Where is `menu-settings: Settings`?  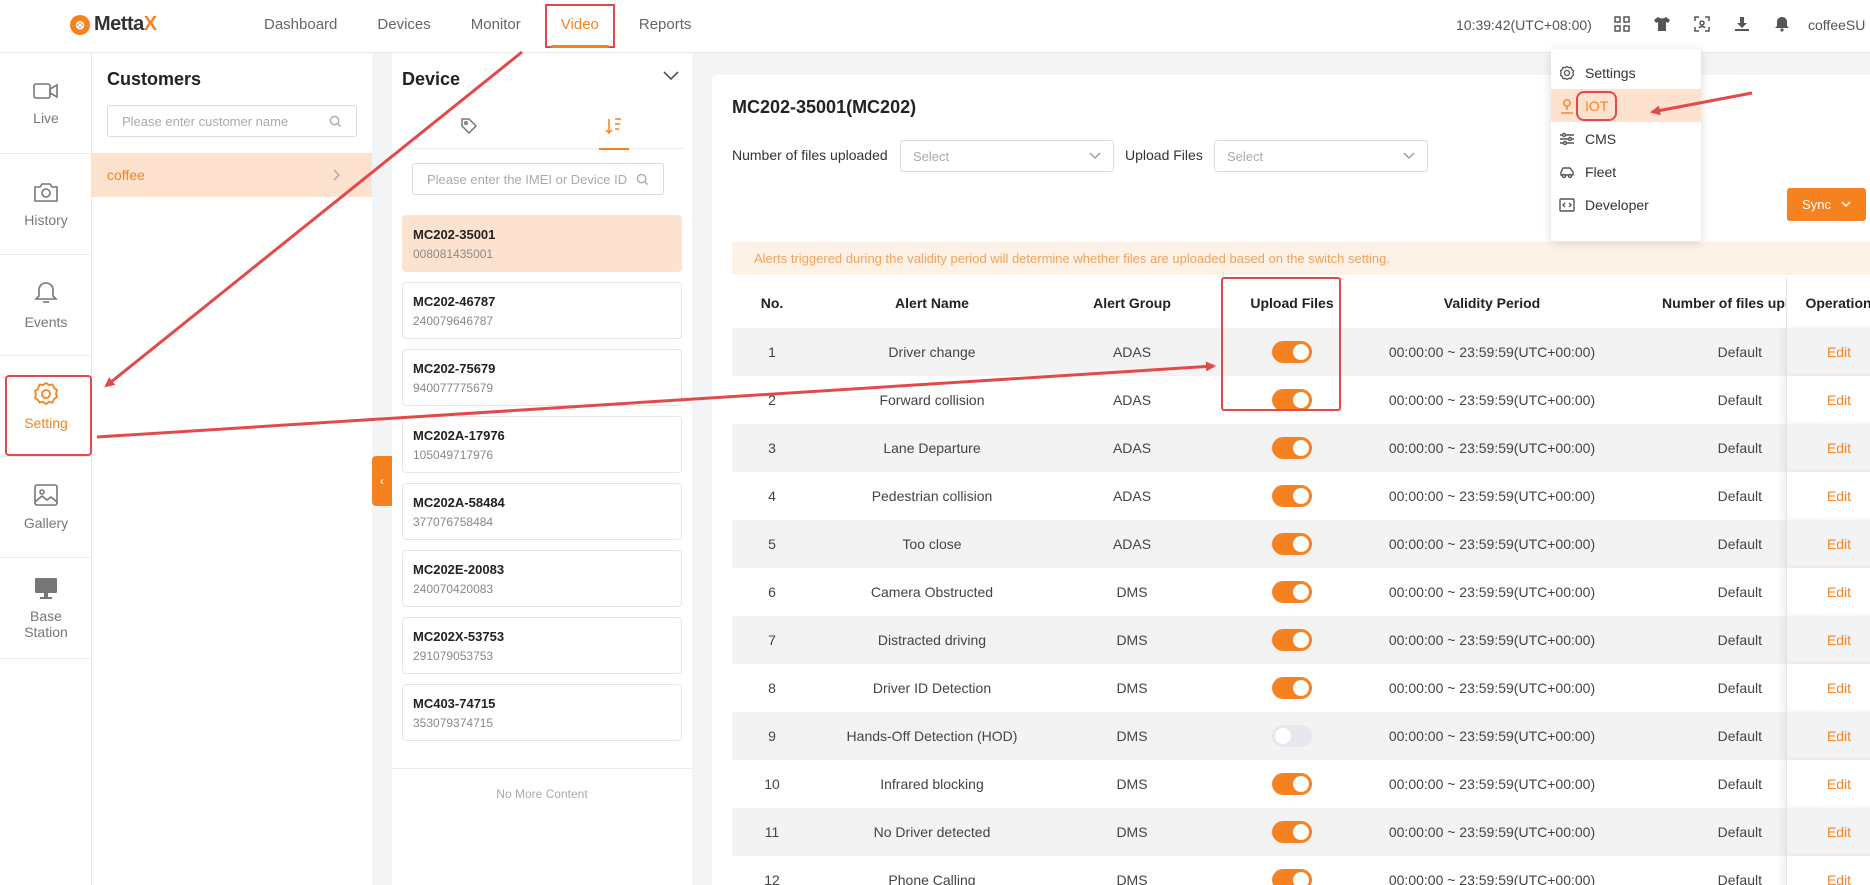
menu-settings: Settings is located at coordinates (1626, 72).